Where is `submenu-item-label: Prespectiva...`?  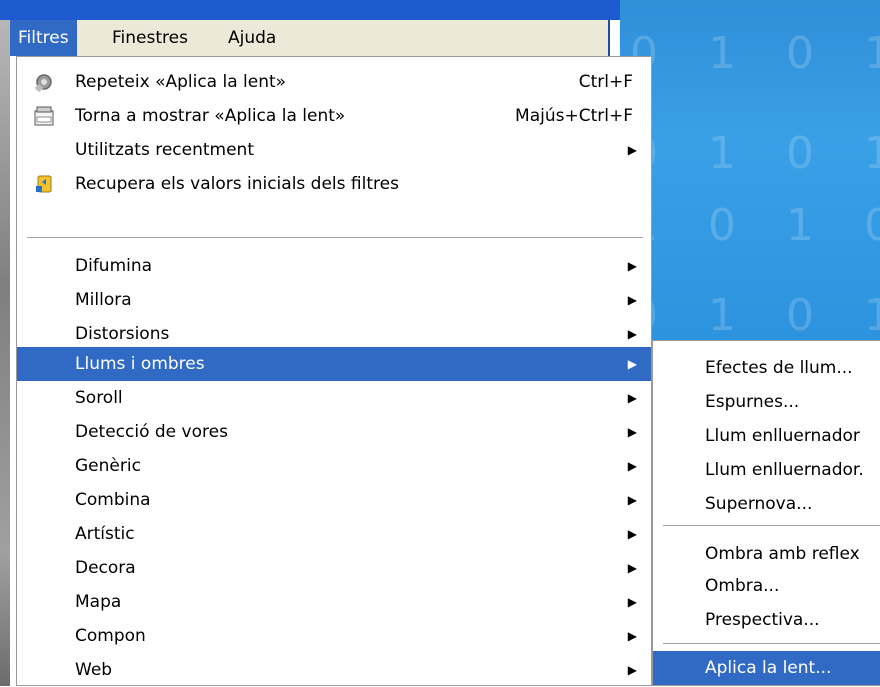
submenu-item-label: Prespectiva... is located at coordinates (762, 620).